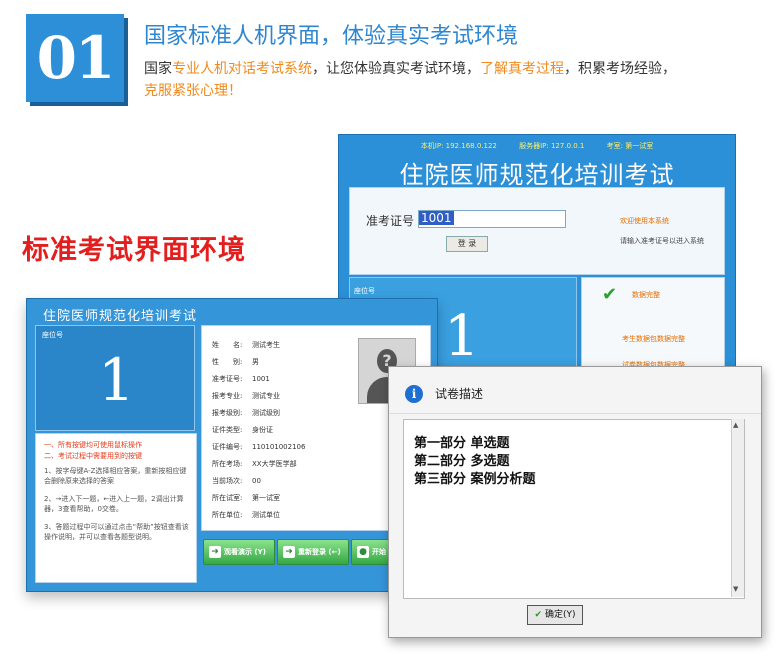  Describe the element at coordinates (227, 498) in the screenshot. I see `info-key: 所在试室:` at that location.